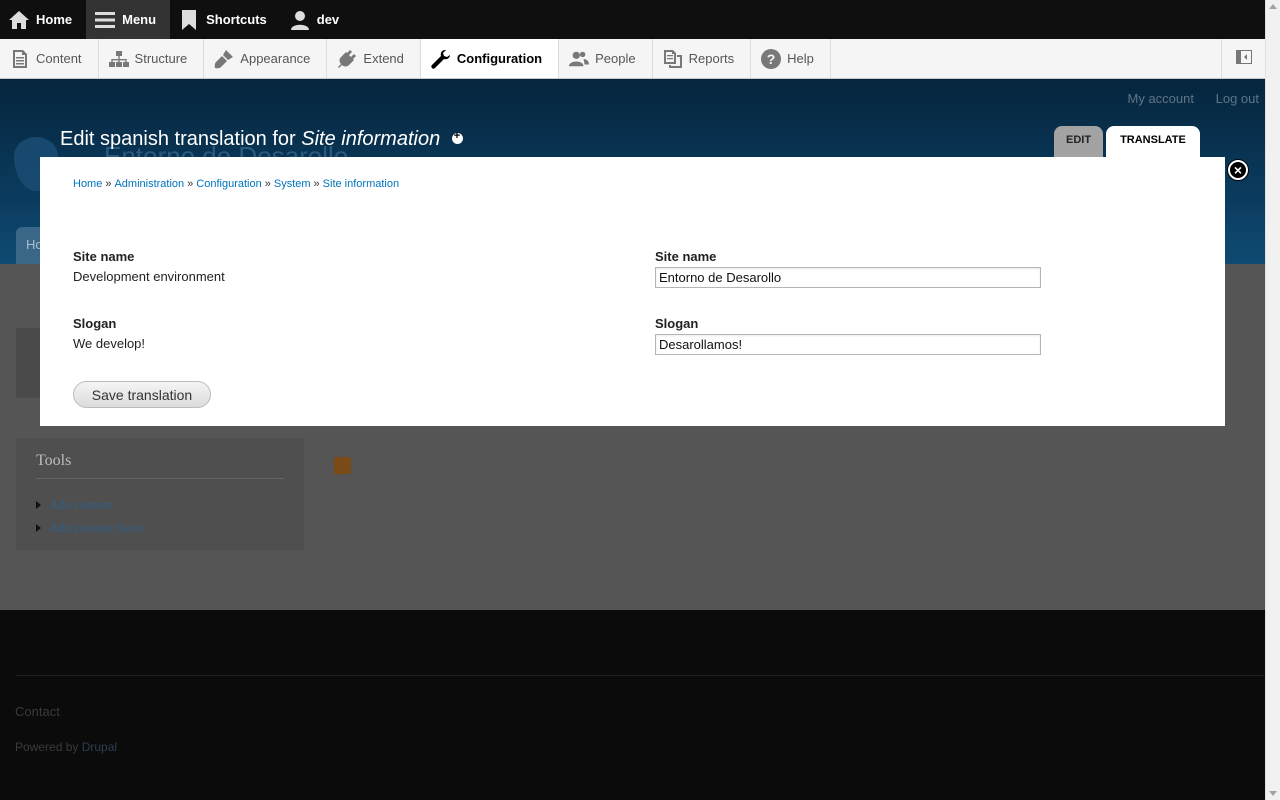  What do you see at coordinates (300, 20) in the screenshot?
I see `user-icon` at bounding box center [300, 20].